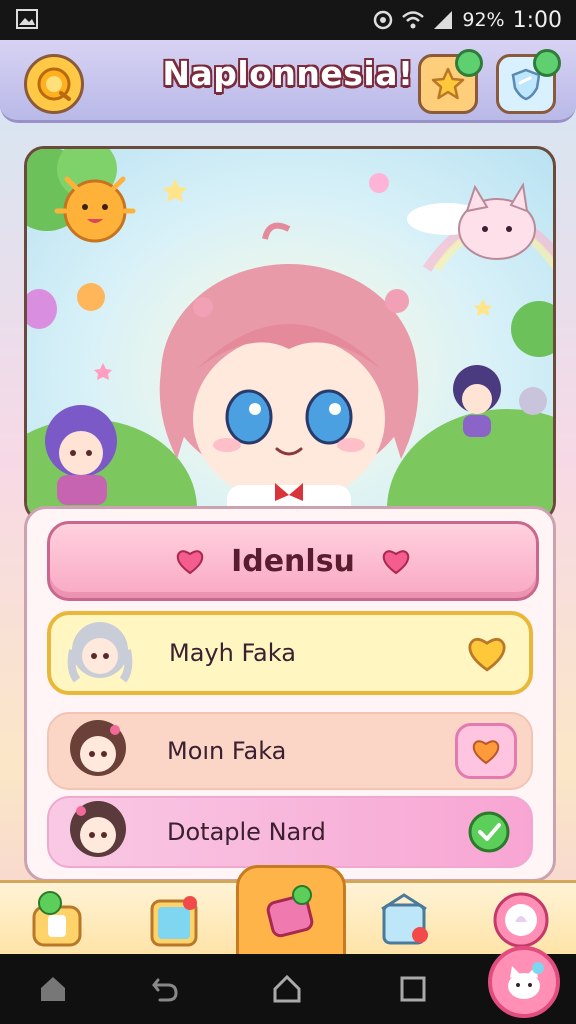  I want to click on confirm-button, so click(489, 832).